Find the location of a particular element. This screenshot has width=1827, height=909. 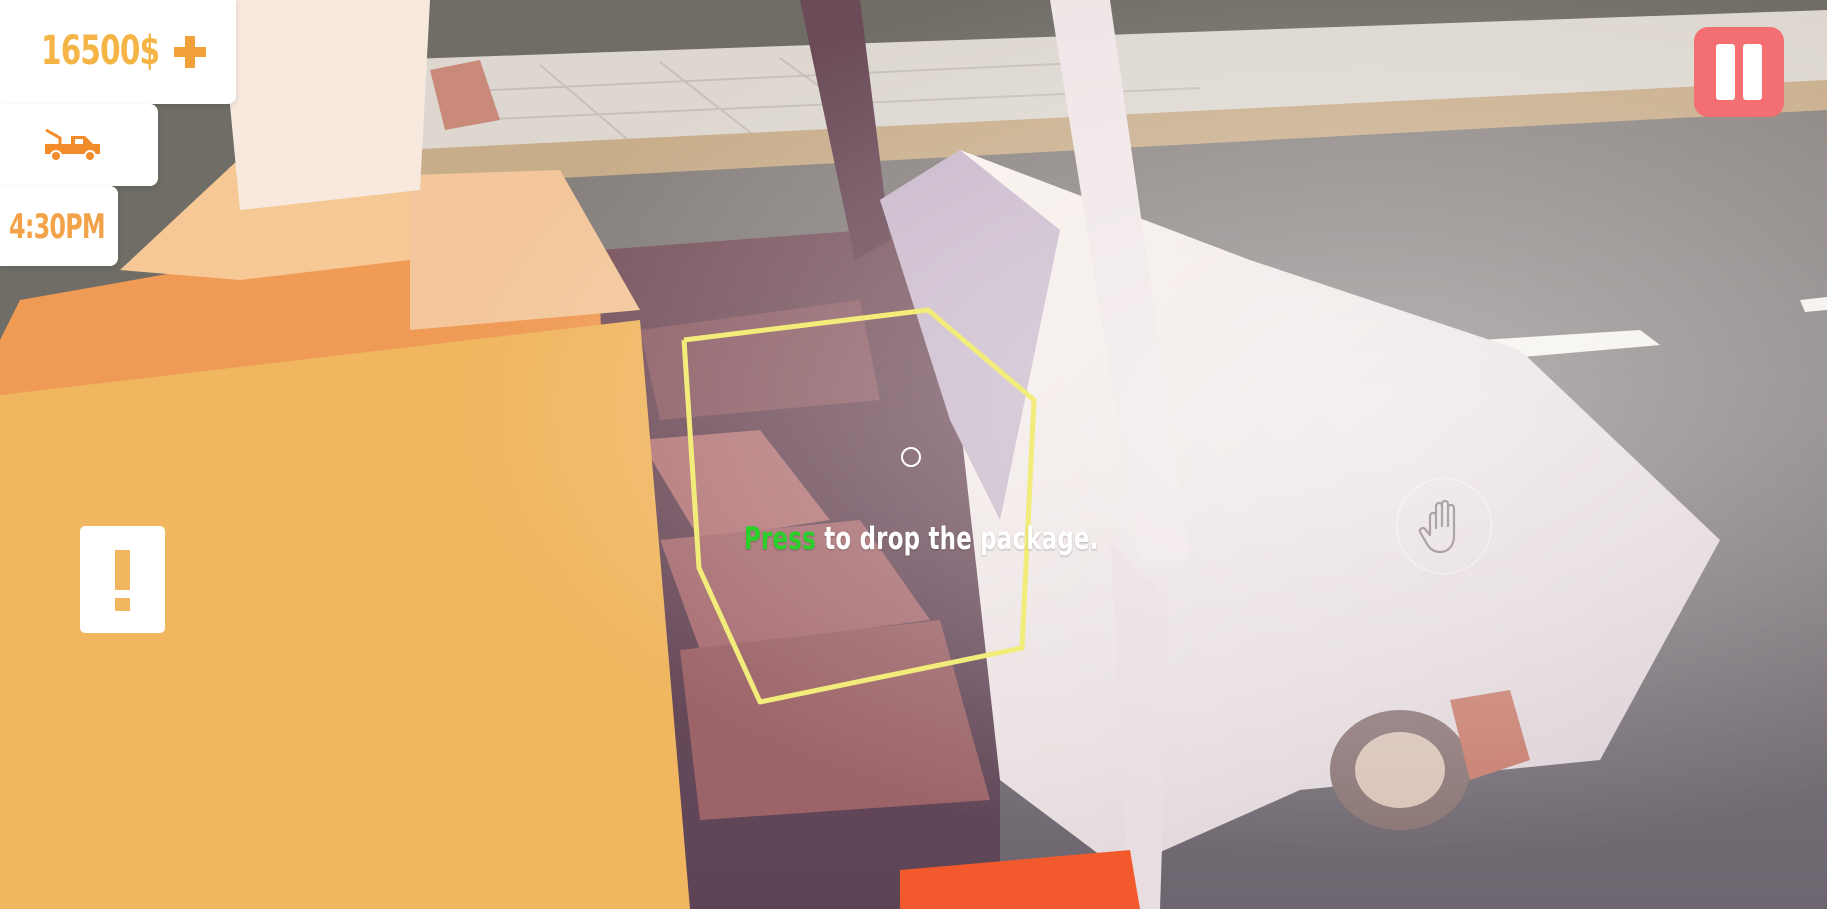

time-panel: 4:30PM is located at coordinates (59, 226).